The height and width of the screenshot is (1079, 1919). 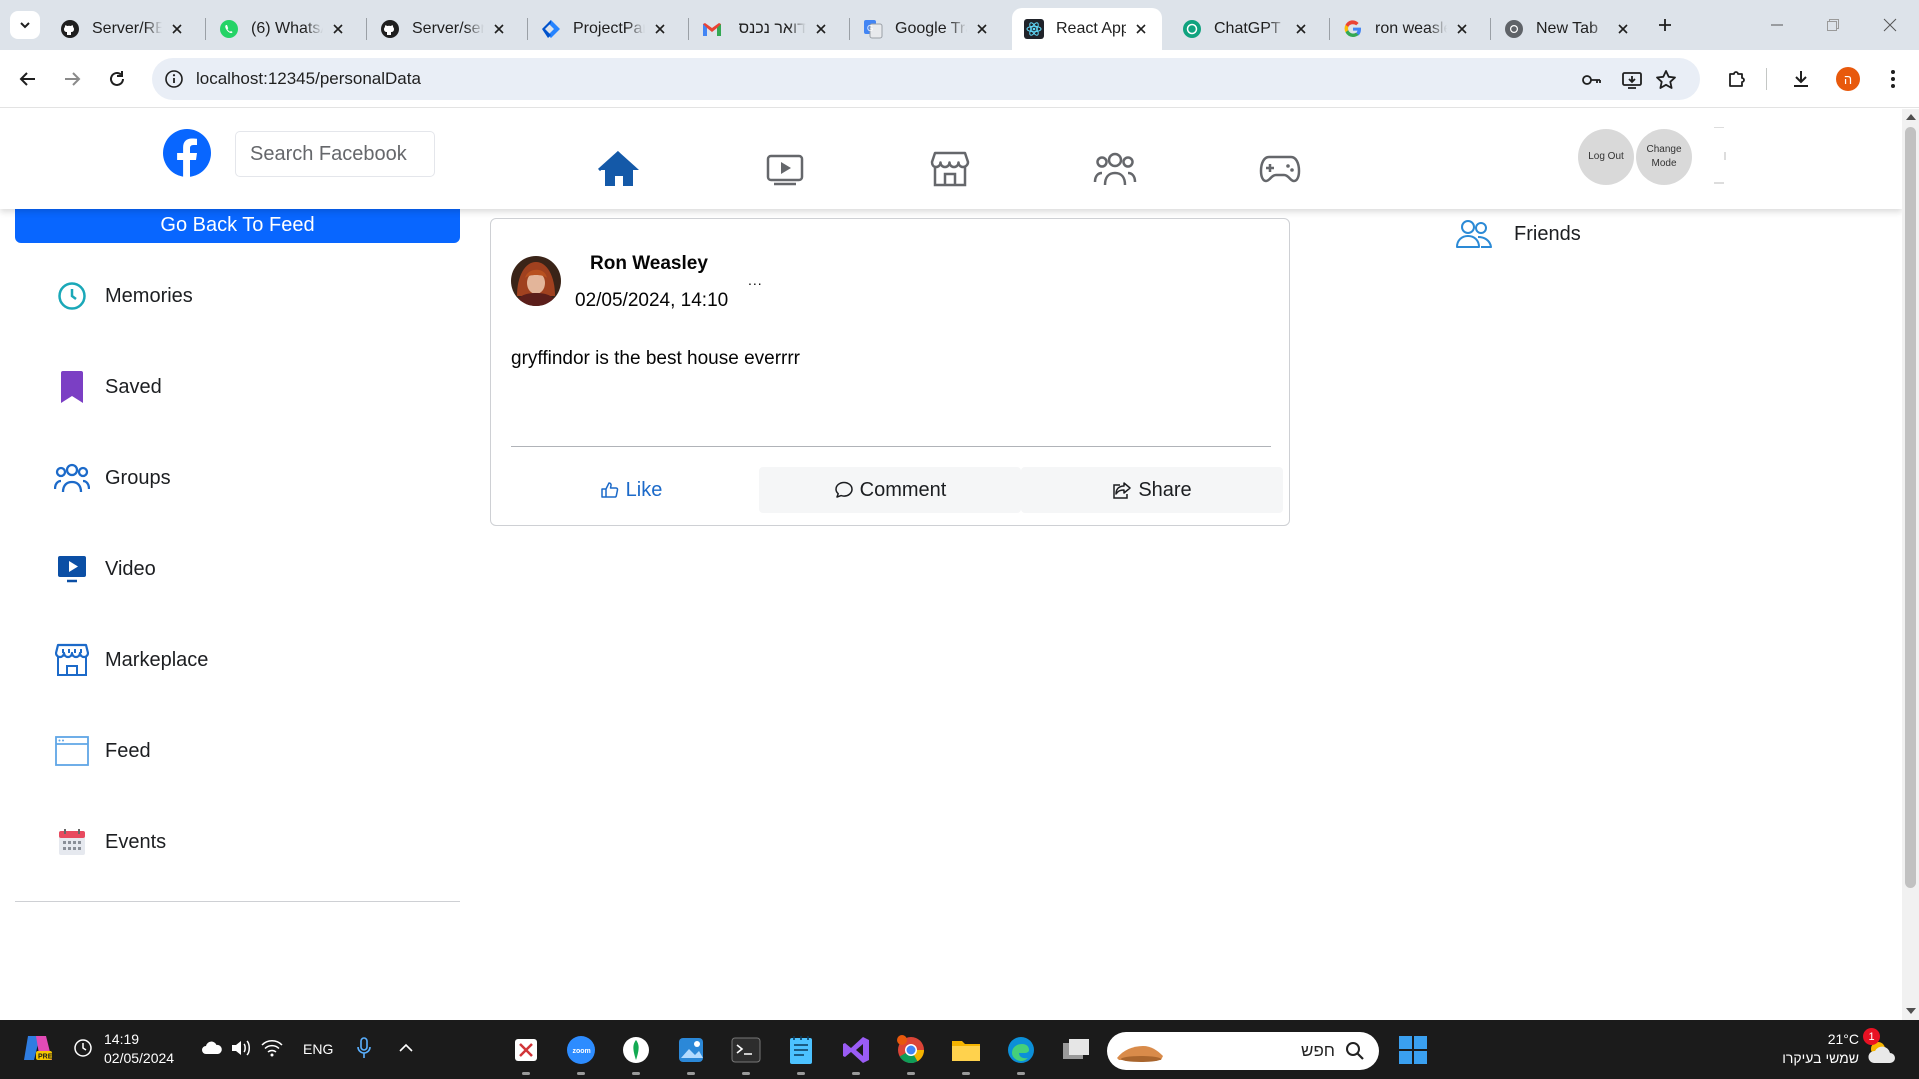 I want to click on nav-video, so click(x=785, y=169).